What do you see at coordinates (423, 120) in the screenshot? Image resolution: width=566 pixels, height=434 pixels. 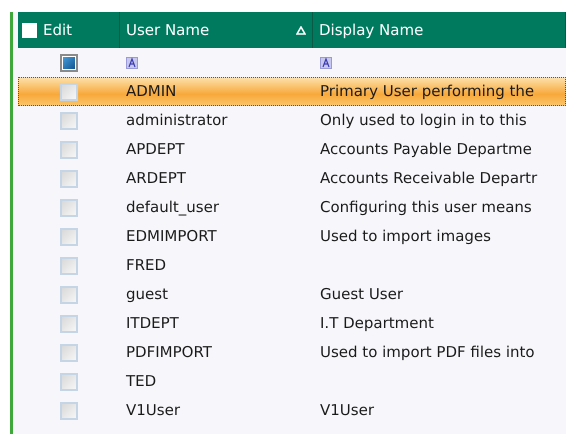 I see `table-cell: Only used to login in to this` at bounding box center [423, 120].